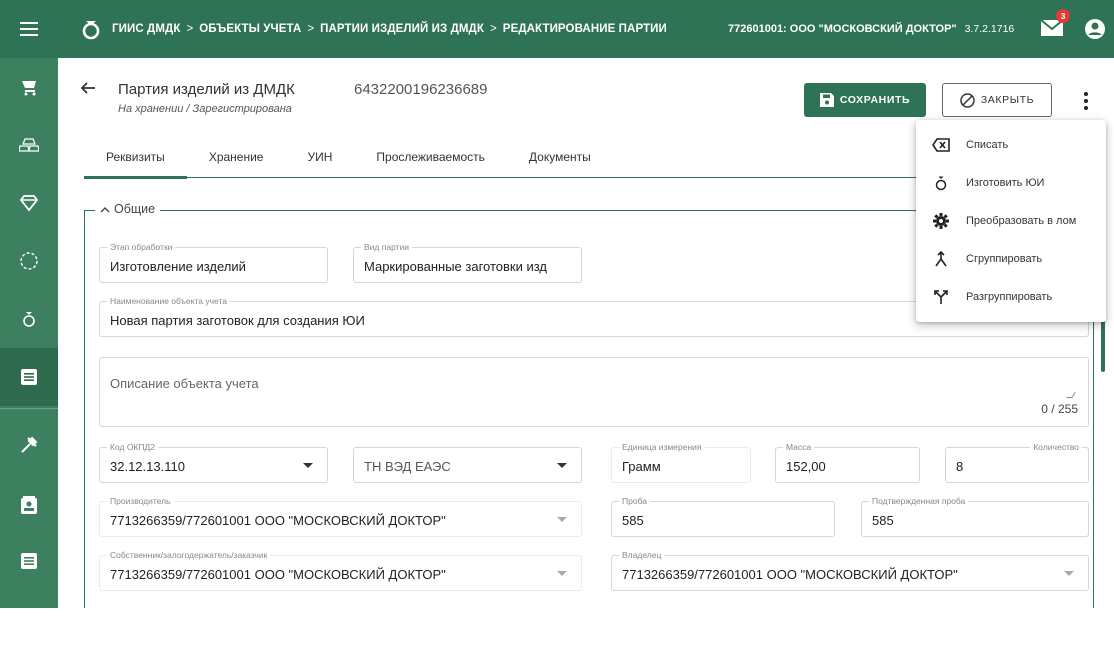 The height and width of the screenshot is (646, 1114). Describe the element at coordinates (642, 555) in the screenshot. I see `field-label: Владелец` at that location.